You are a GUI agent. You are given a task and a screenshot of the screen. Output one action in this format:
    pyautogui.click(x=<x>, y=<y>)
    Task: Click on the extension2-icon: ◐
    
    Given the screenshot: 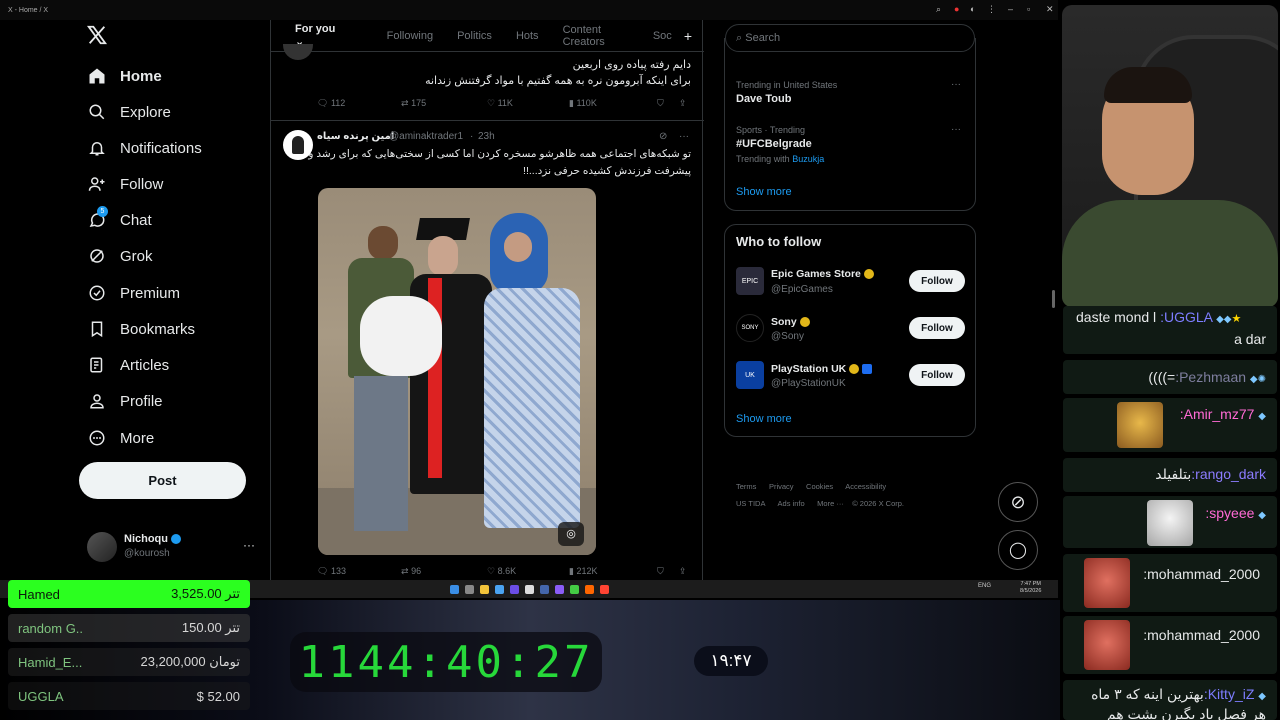 What is the action you would take?
    pyautogui.click(x=972, y=9)
    